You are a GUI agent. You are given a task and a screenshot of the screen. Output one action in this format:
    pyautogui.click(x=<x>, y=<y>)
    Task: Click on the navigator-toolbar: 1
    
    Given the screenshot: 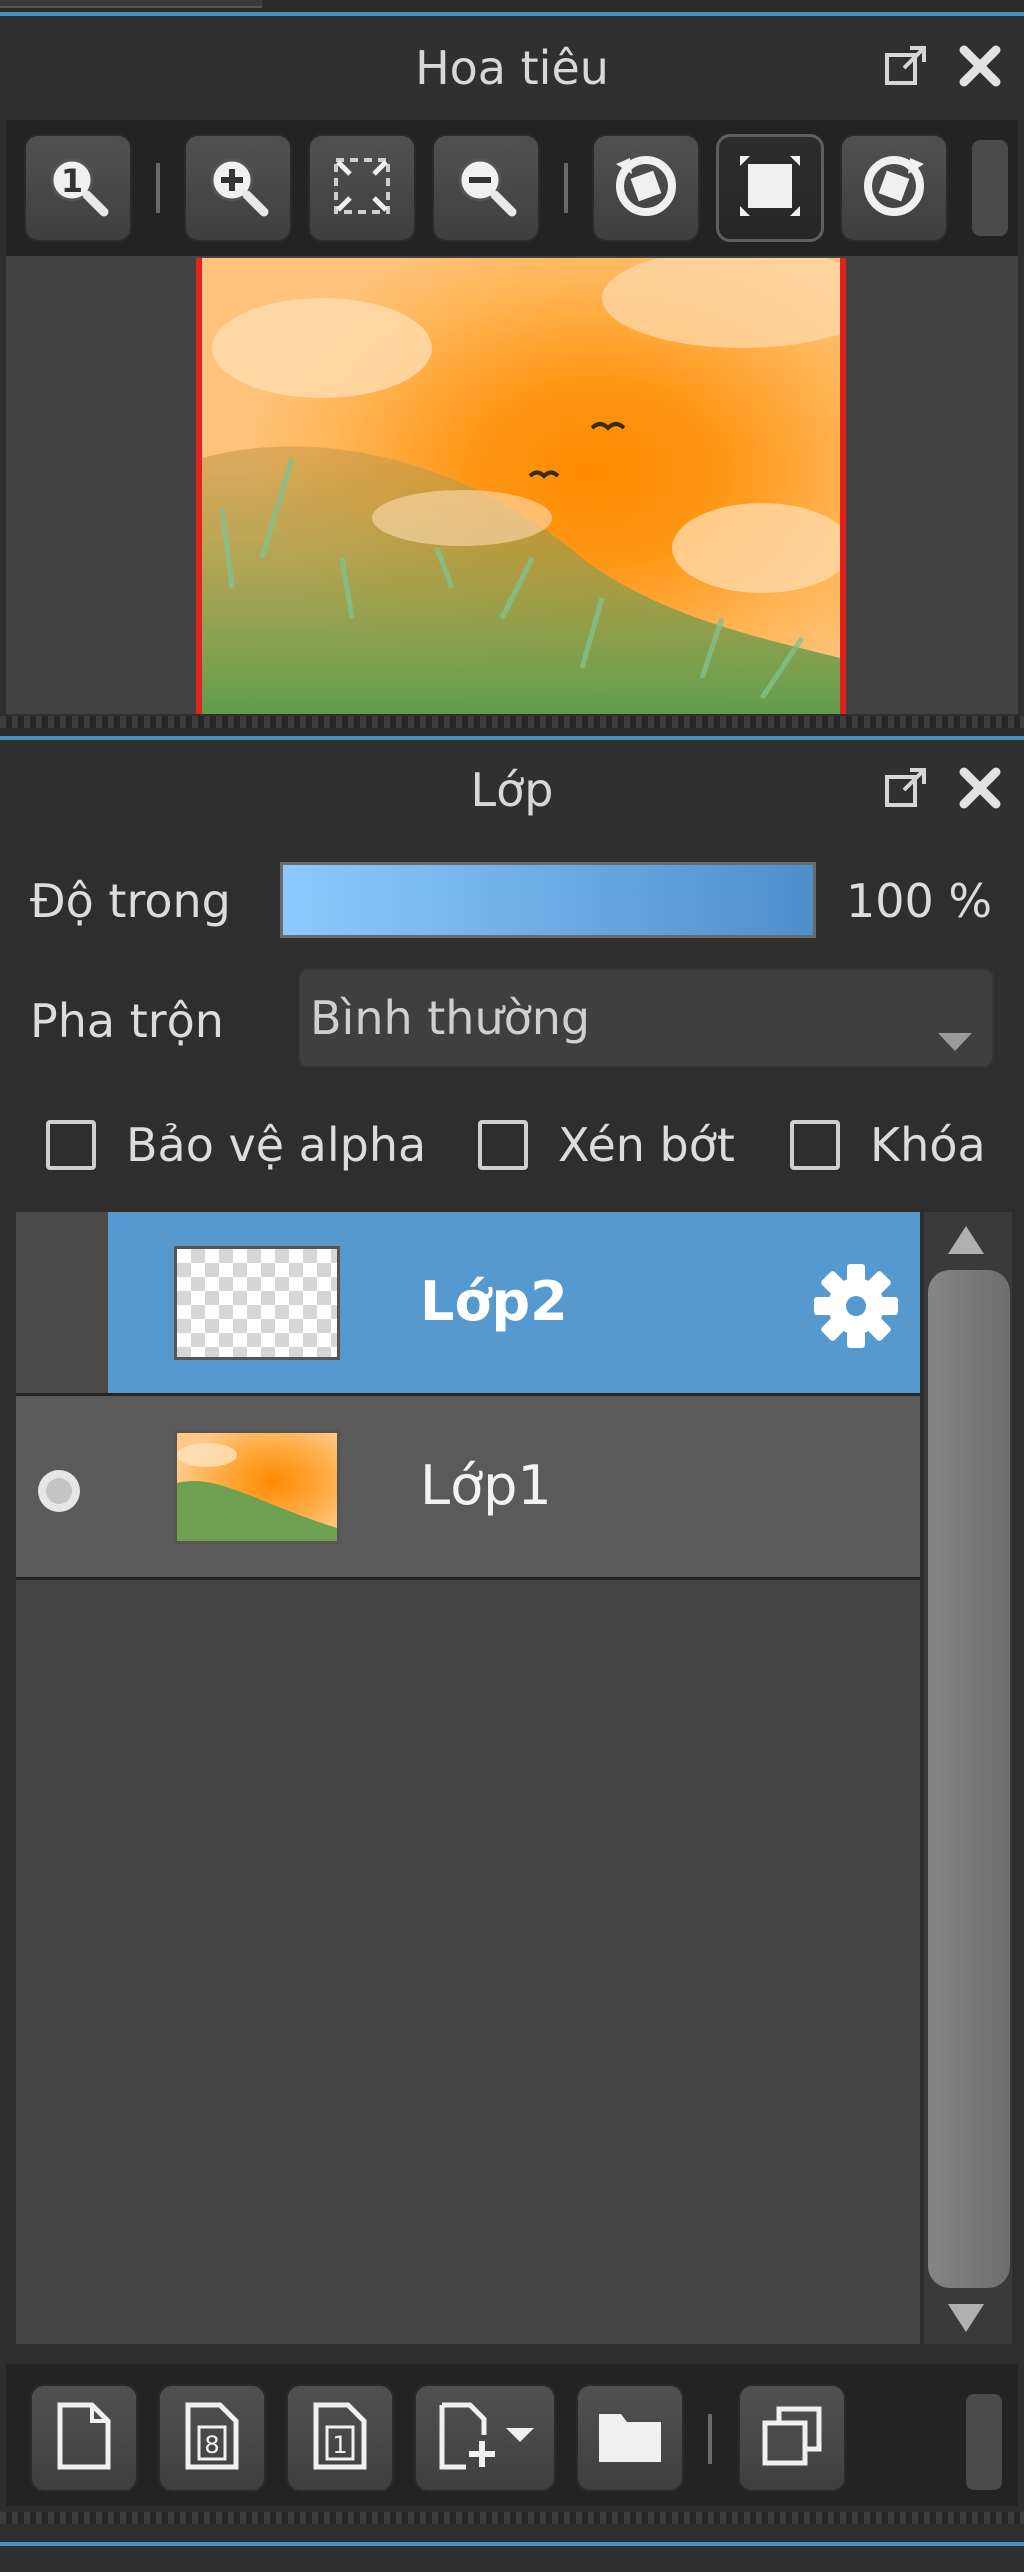 What is the action you would take?
    pyautogui.click(x=512, y=188)
    